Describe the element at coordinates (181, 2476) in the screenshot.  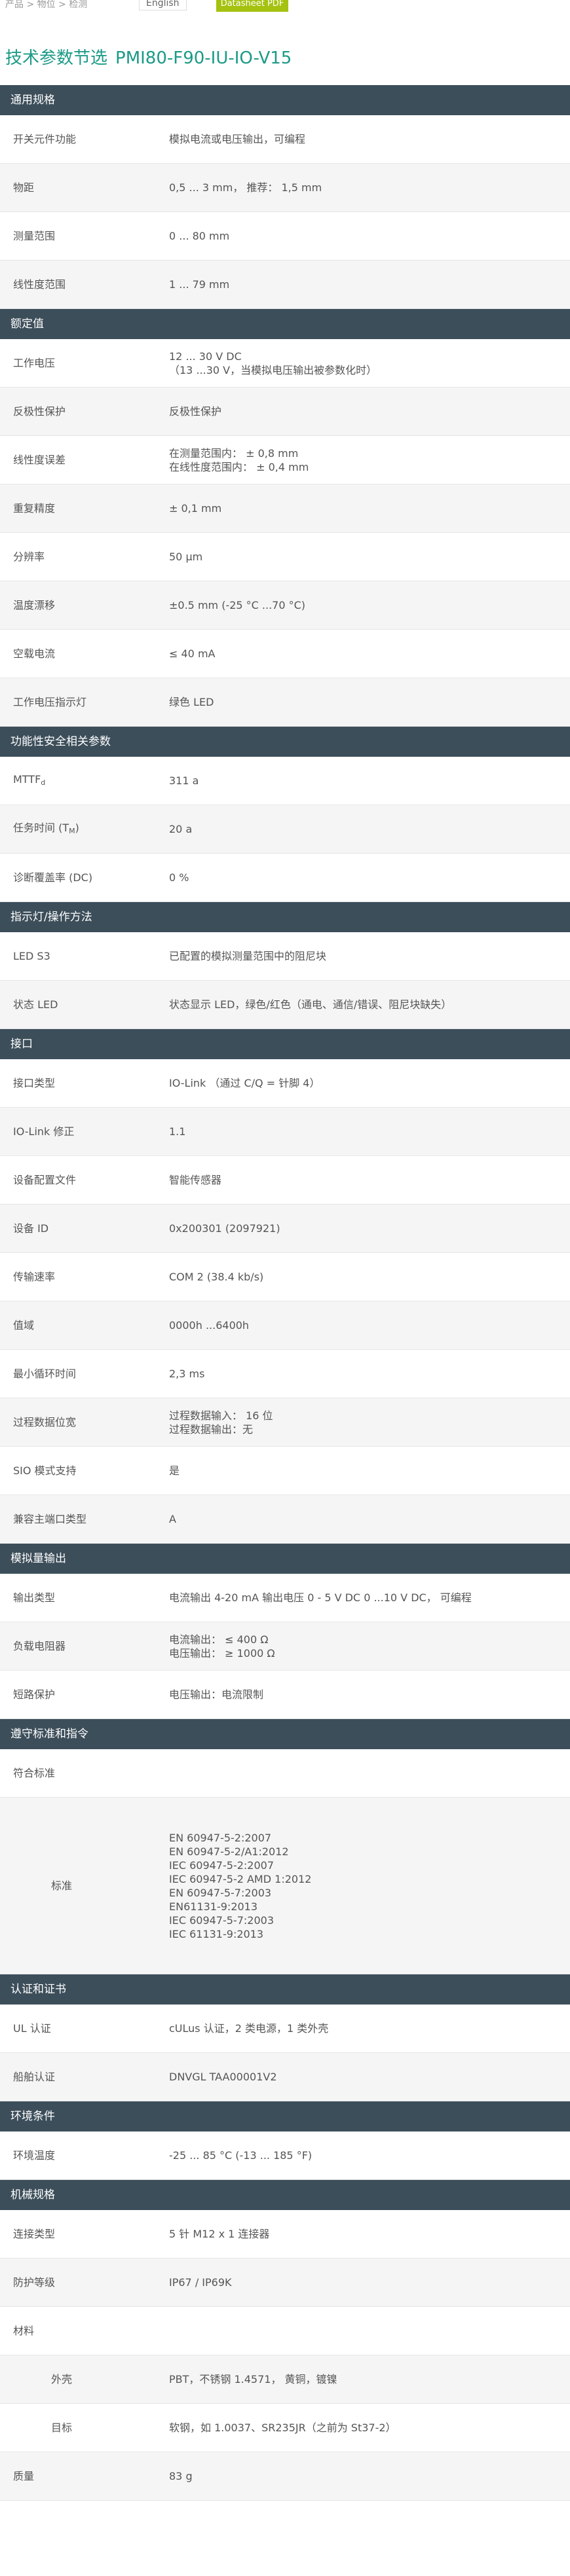
I see `spec-value-line: 83 g` at that location.